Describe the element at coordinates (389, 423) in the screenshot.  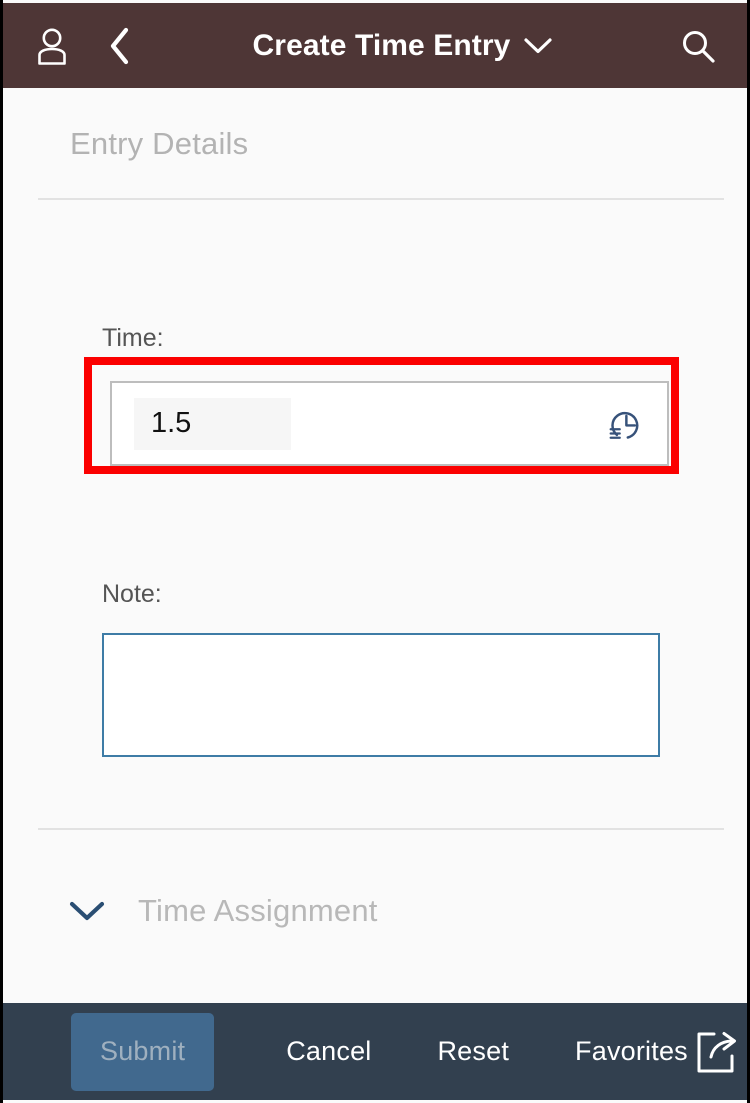
I see `time-input: 1.5` at that location.